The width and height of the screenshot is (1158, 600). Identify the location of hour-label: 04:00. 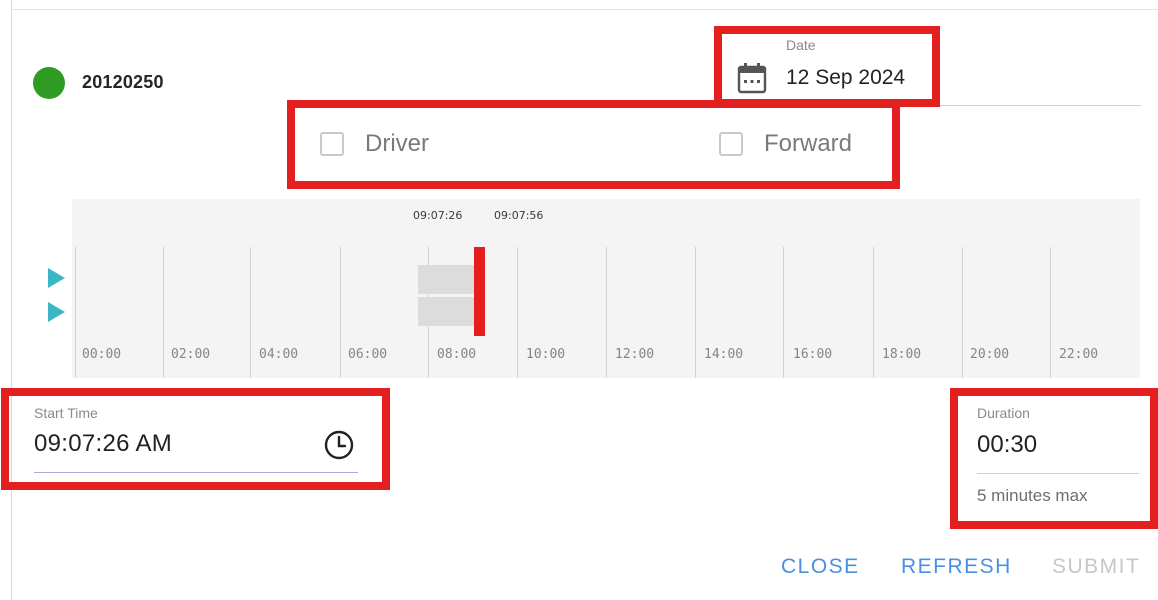
(279, 354).